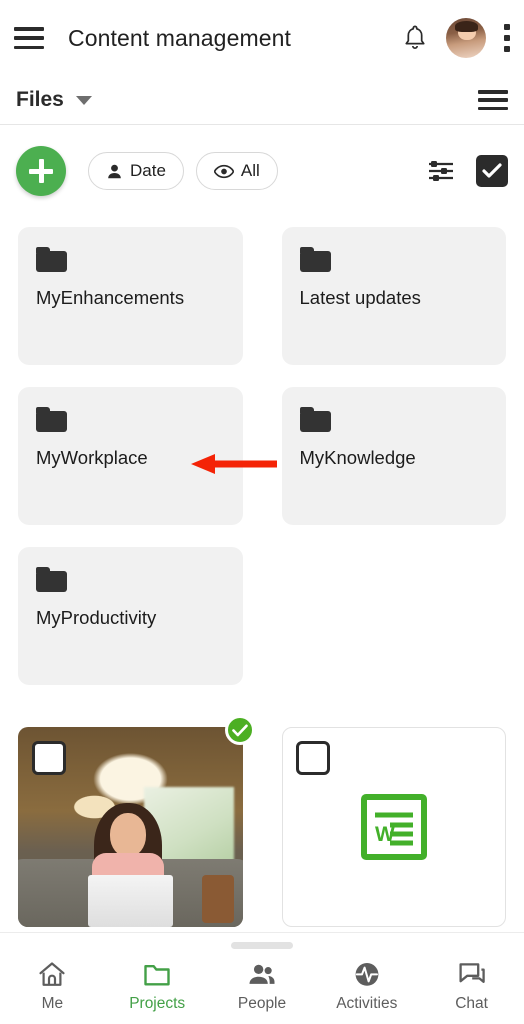 The image size is (524, 1024). Describe the element at coordinates (96, 617) in the screenshot. I see `folder-name: MyProductivity` at that location.